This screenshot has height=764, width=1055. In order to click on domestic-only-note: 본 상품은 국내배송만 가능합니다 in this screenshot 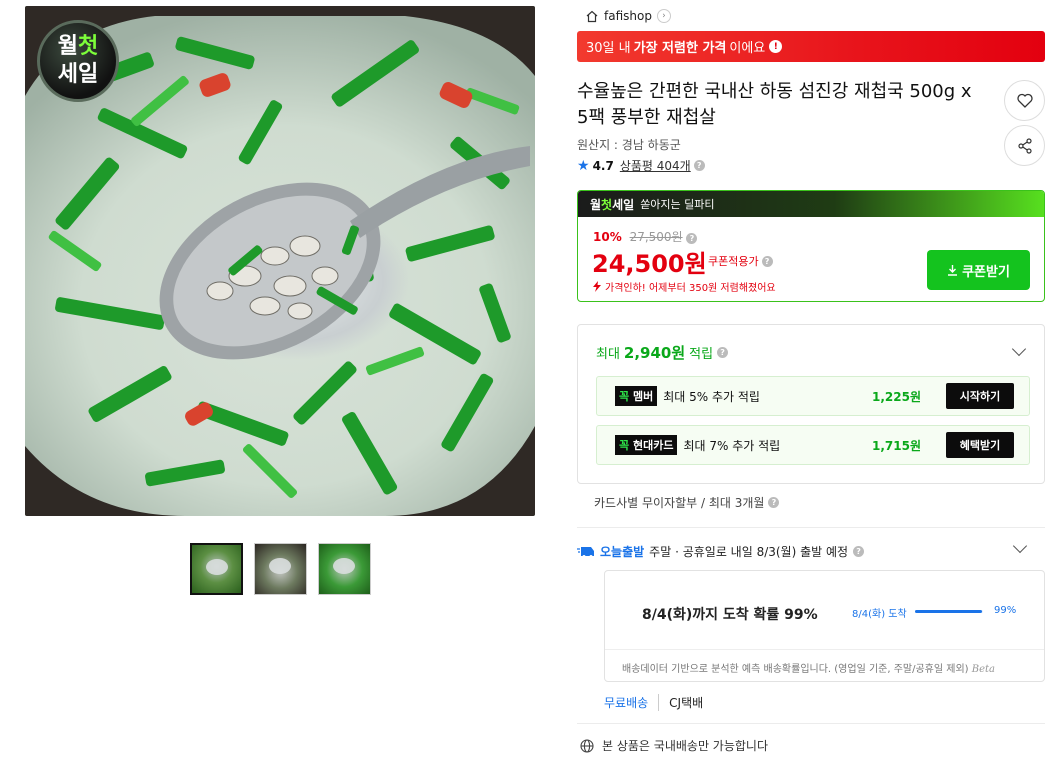, I will do `click(674, 745)`.